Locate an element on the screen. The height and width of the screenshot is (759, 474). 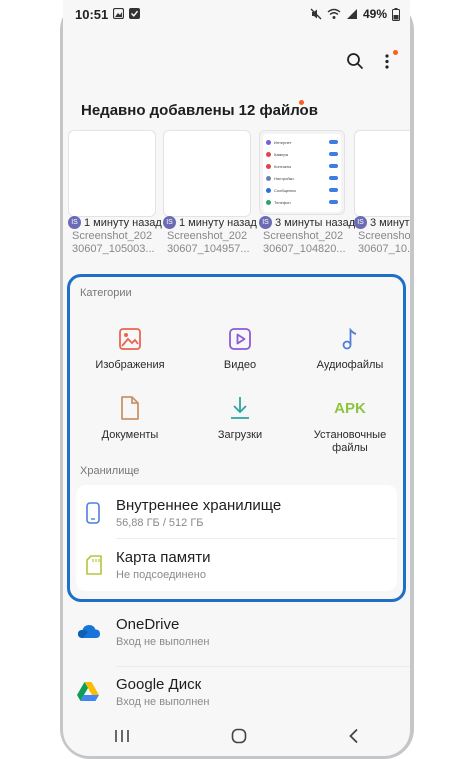
recent-files-title: Недавно добавлены 12 файлов is located at coordinates (199, 110).